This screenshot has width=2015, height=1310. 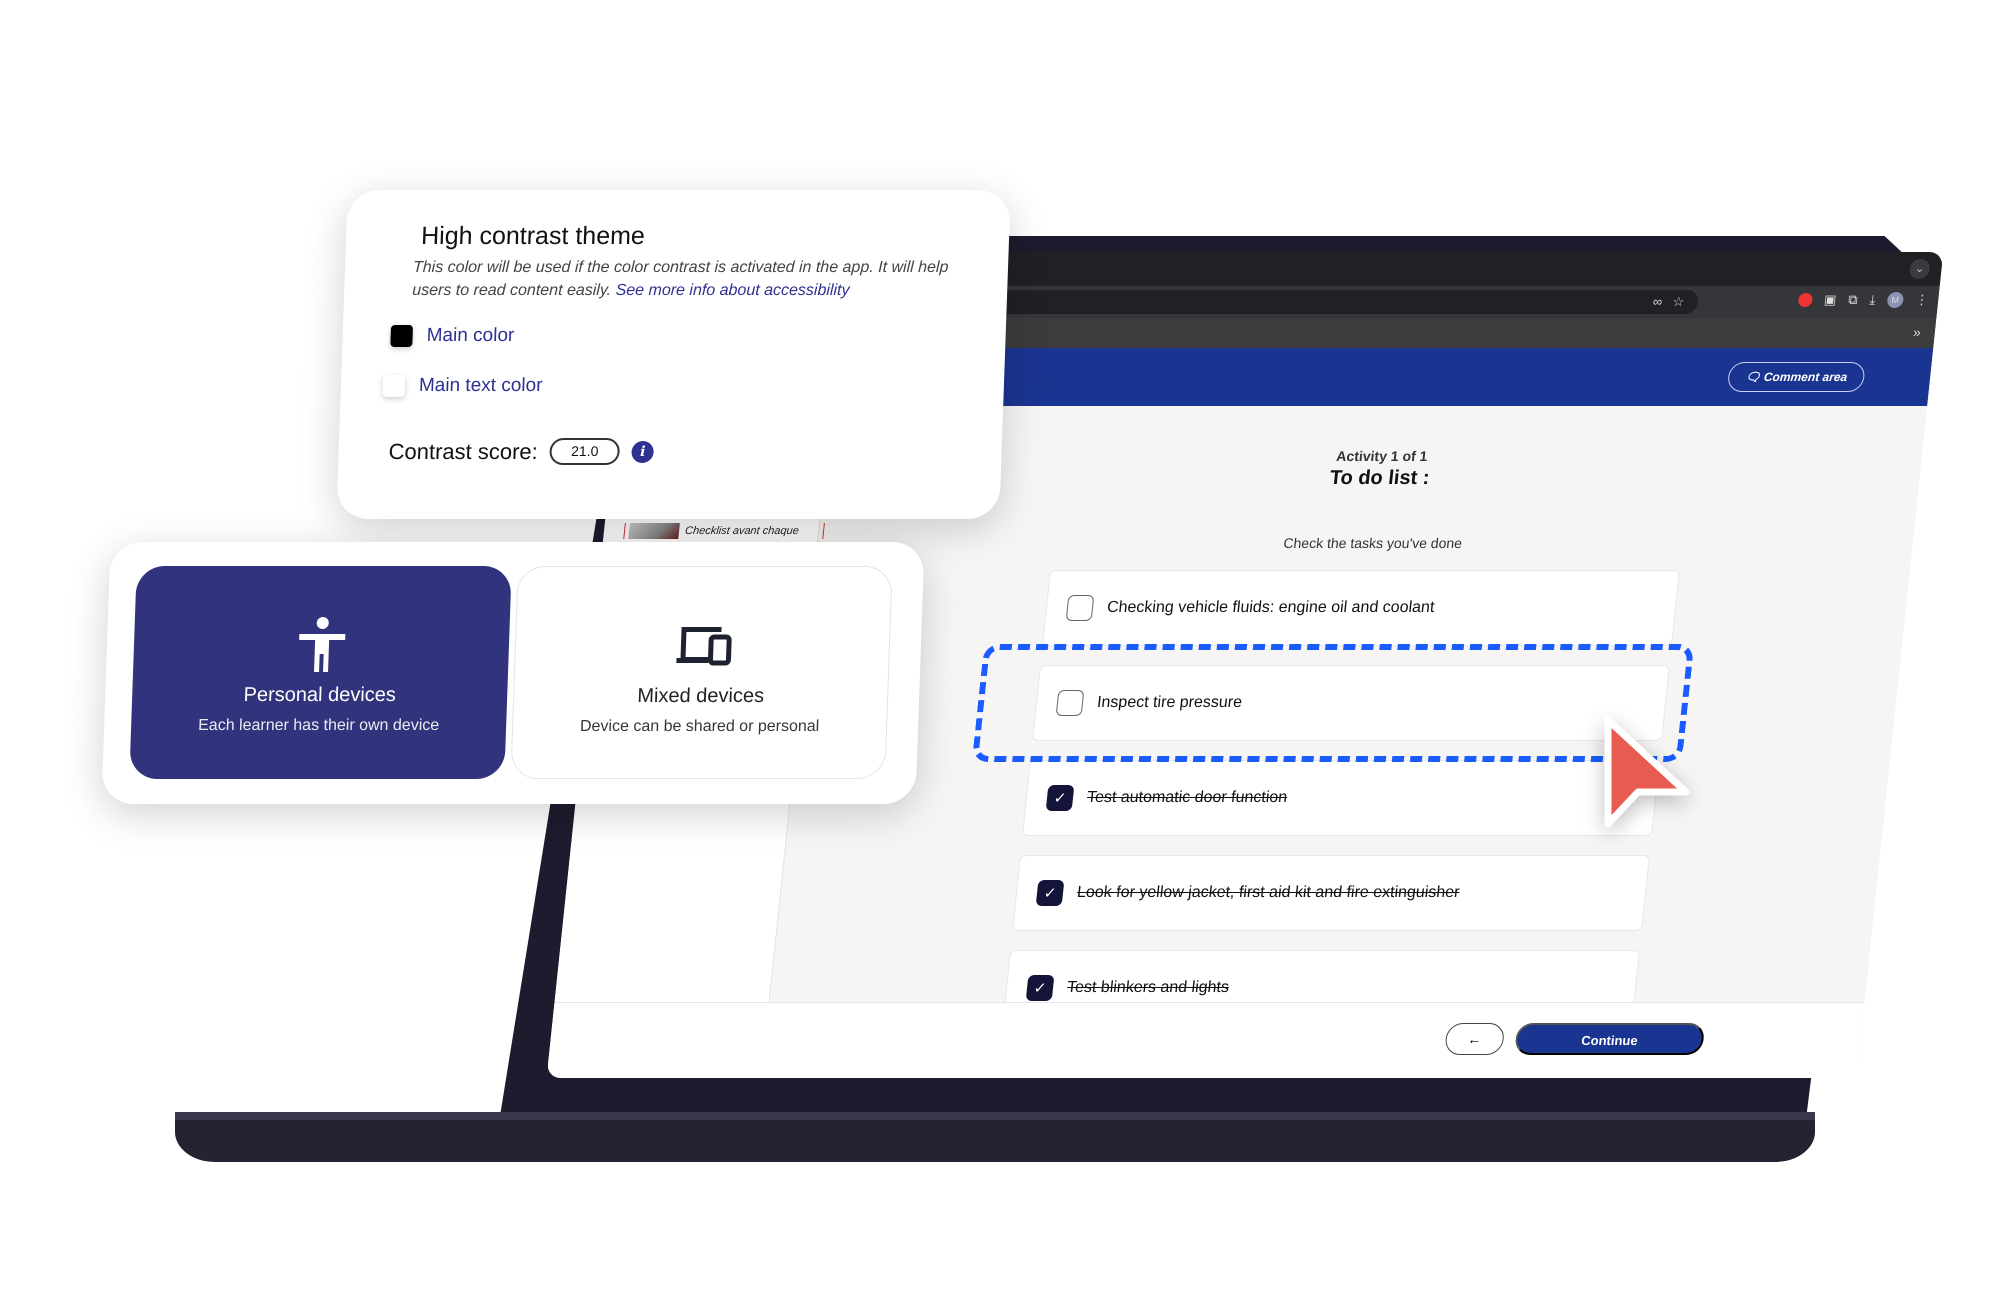 I want to click on comment-icon: 🗨, so click(x=1754, y=376).